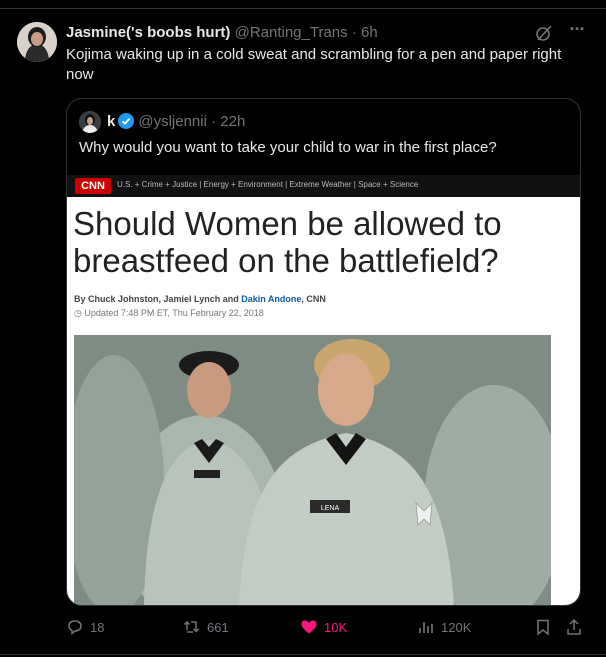 The width and height of the screenshot is (606, 657). Describe the element at coordinates (365, 32) in the screenshot. I see `tweet-time: · 6h` at that location.